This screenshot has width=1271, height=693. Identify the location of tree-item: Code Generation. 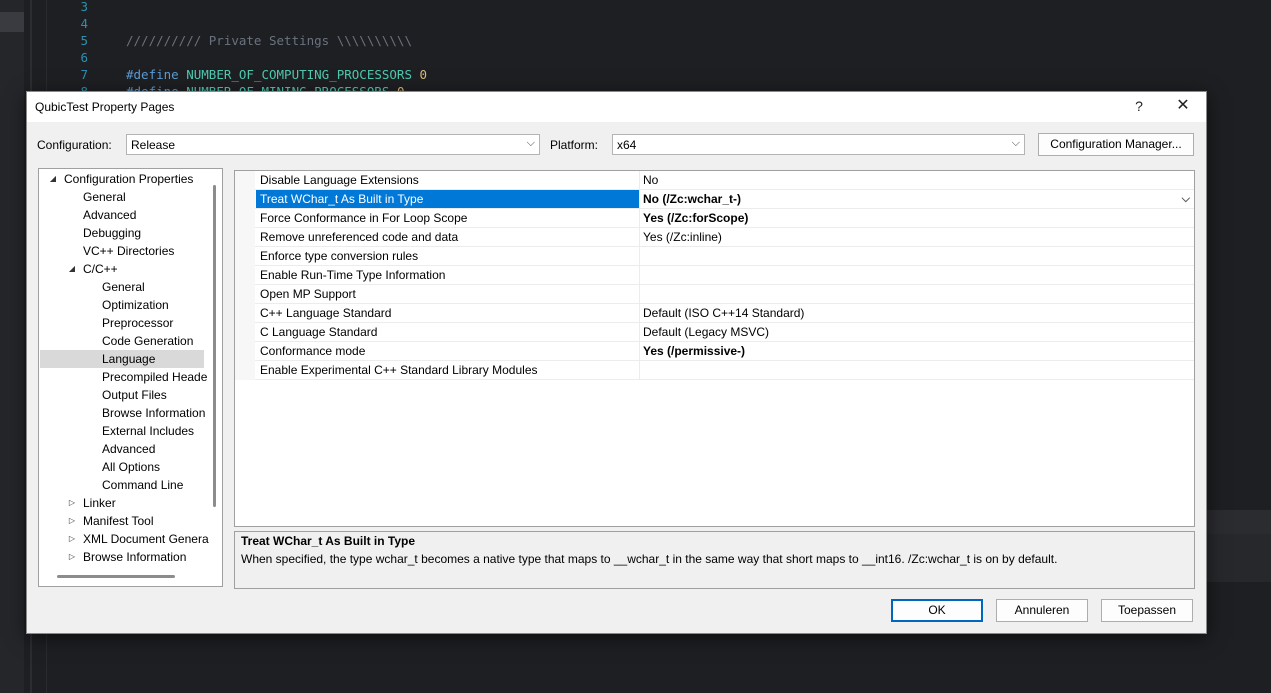
(122, 341).